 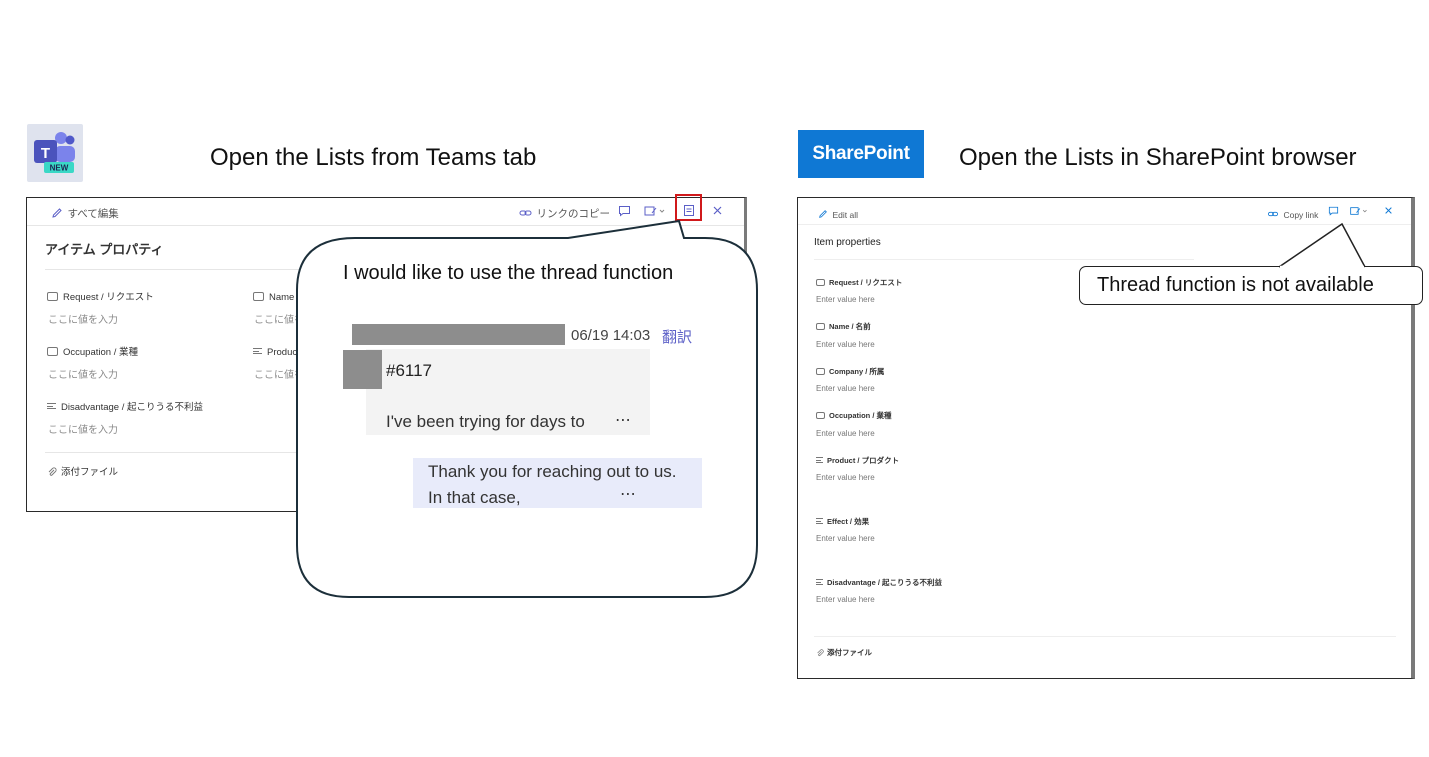 What do you see at coordinates (508, 273) in the screenshot?
I see `teams-callout-text: I would like to use the thread function` at bounding box center [508, 273].